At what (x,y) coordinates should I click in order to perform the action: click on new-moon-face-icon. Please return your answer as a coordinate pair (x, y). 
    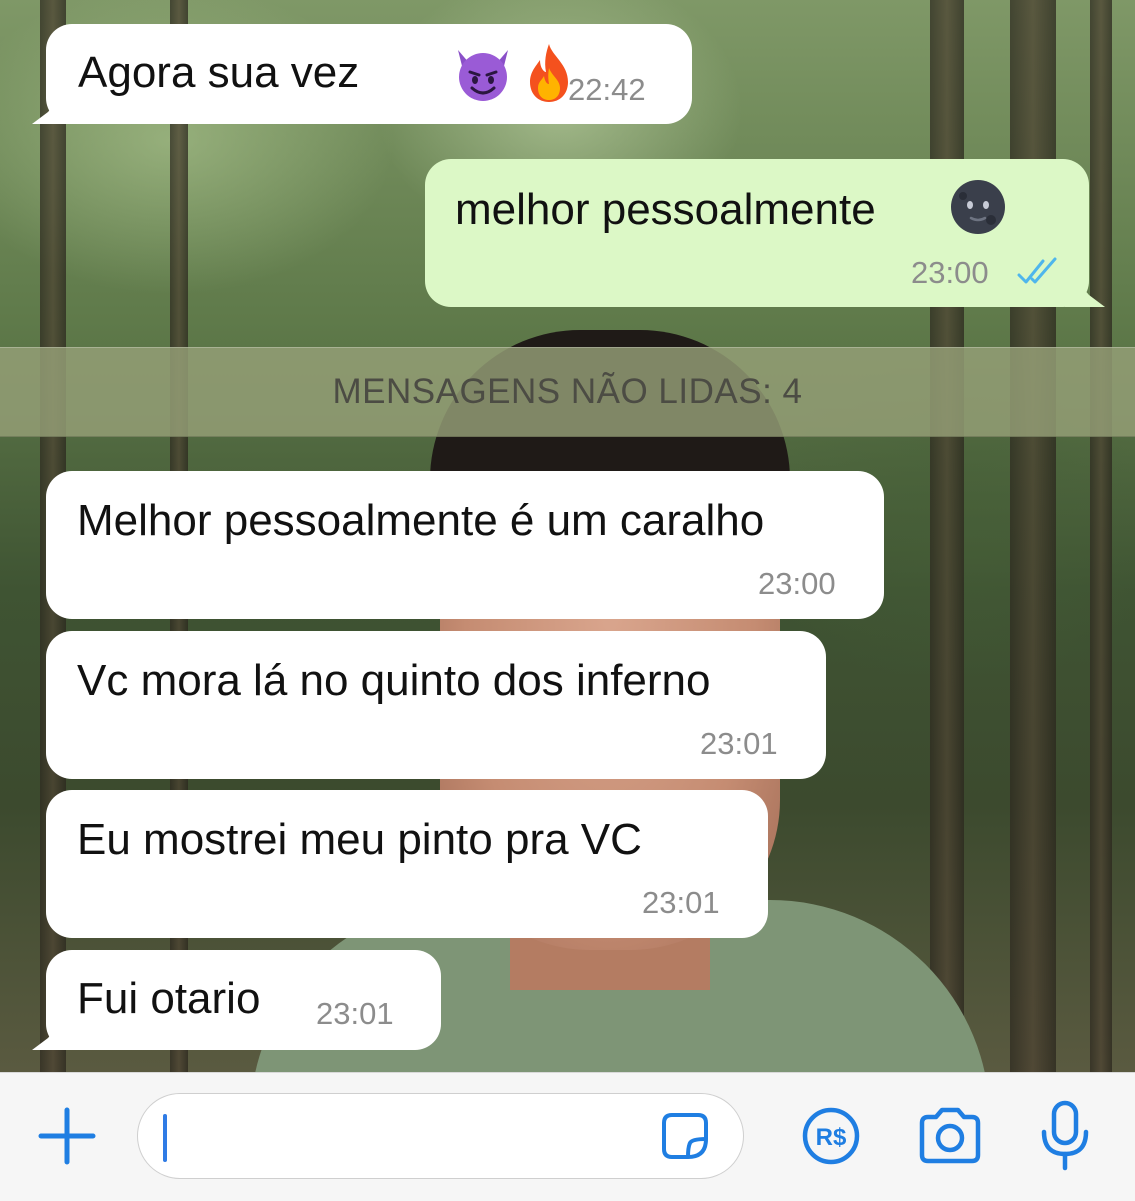
    Looking at the image, I should click on (978, 207).